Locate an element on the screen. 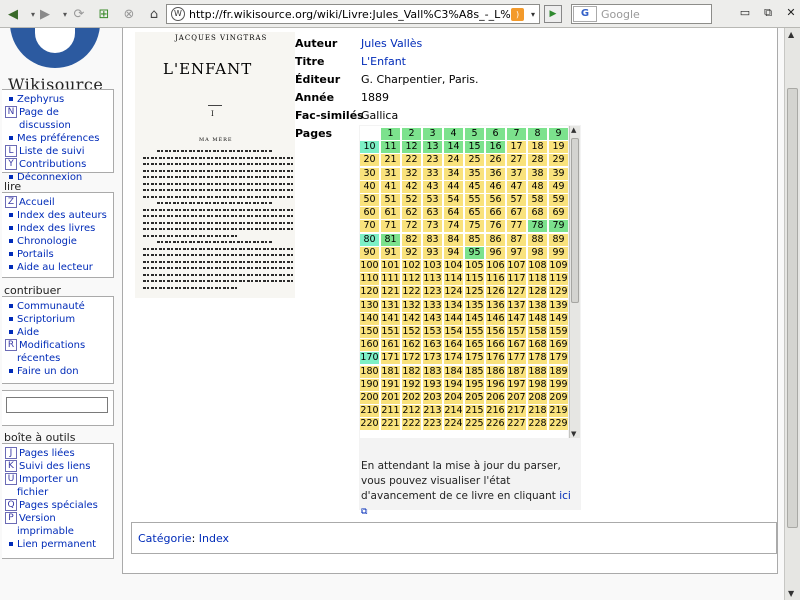 This screenshot has width=800, height=600. page-cell: 107 is located at coordinates (516, 266).